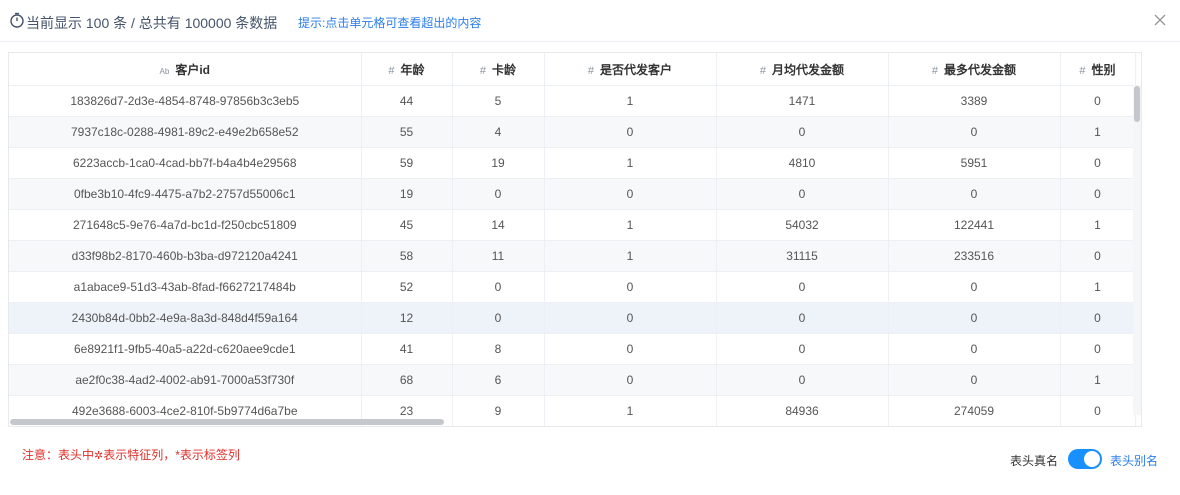 The width and height of the screenshot is (1180, 495). Describe the element at coordinates (974, 225) in the screenshot. I see `table-cell: 122441` at that location.